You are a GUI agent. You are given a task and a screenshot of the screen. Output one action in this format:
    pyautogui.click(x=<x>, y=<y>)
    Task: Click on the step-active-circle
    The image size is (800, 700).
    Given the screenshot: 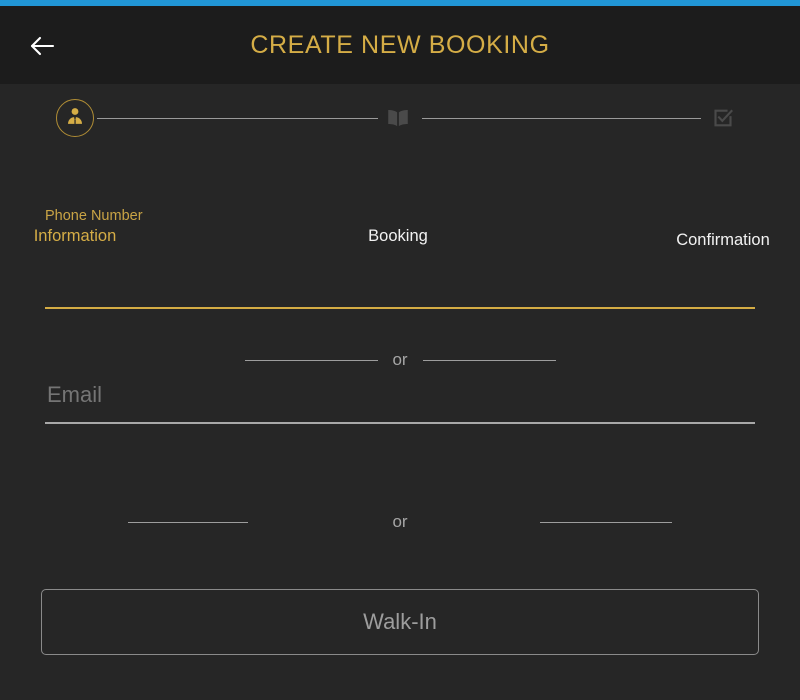 What is the action you would take?
    pyautogui.click(x=75, y=118)
    